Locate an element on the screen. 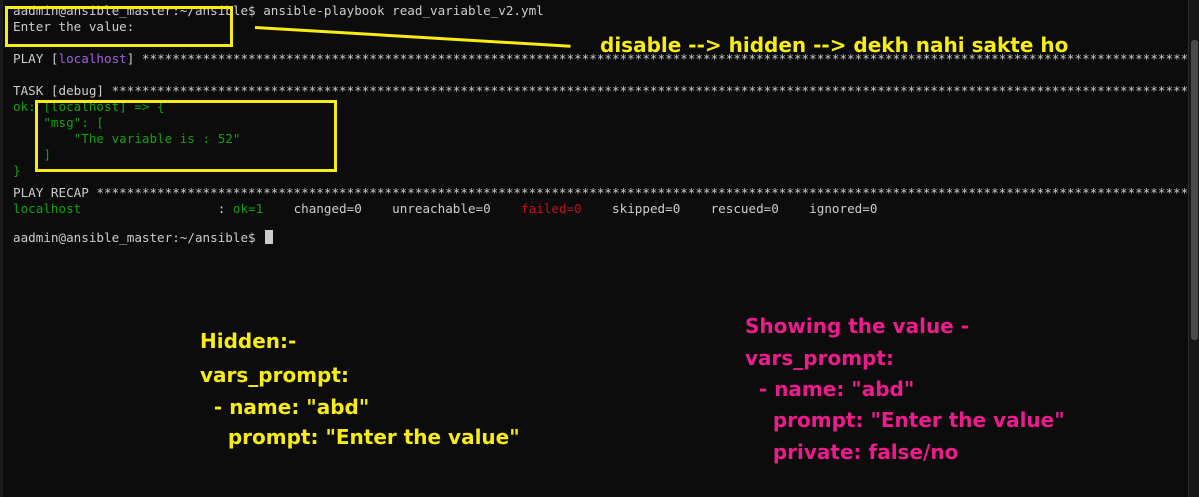 The image size is (1199, 497). highlight-box-msg is located at coordinates (186, 136).